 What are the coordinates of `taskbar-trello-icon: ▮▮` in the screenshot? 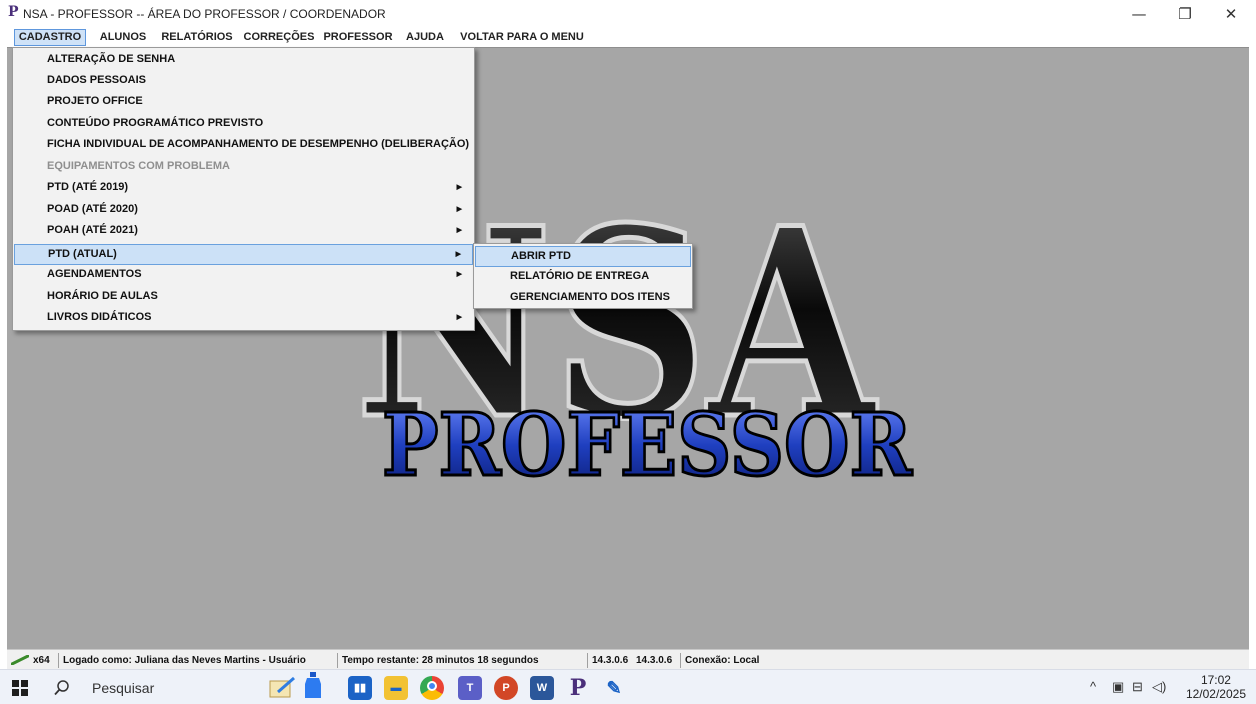 It's located at (360, 688).